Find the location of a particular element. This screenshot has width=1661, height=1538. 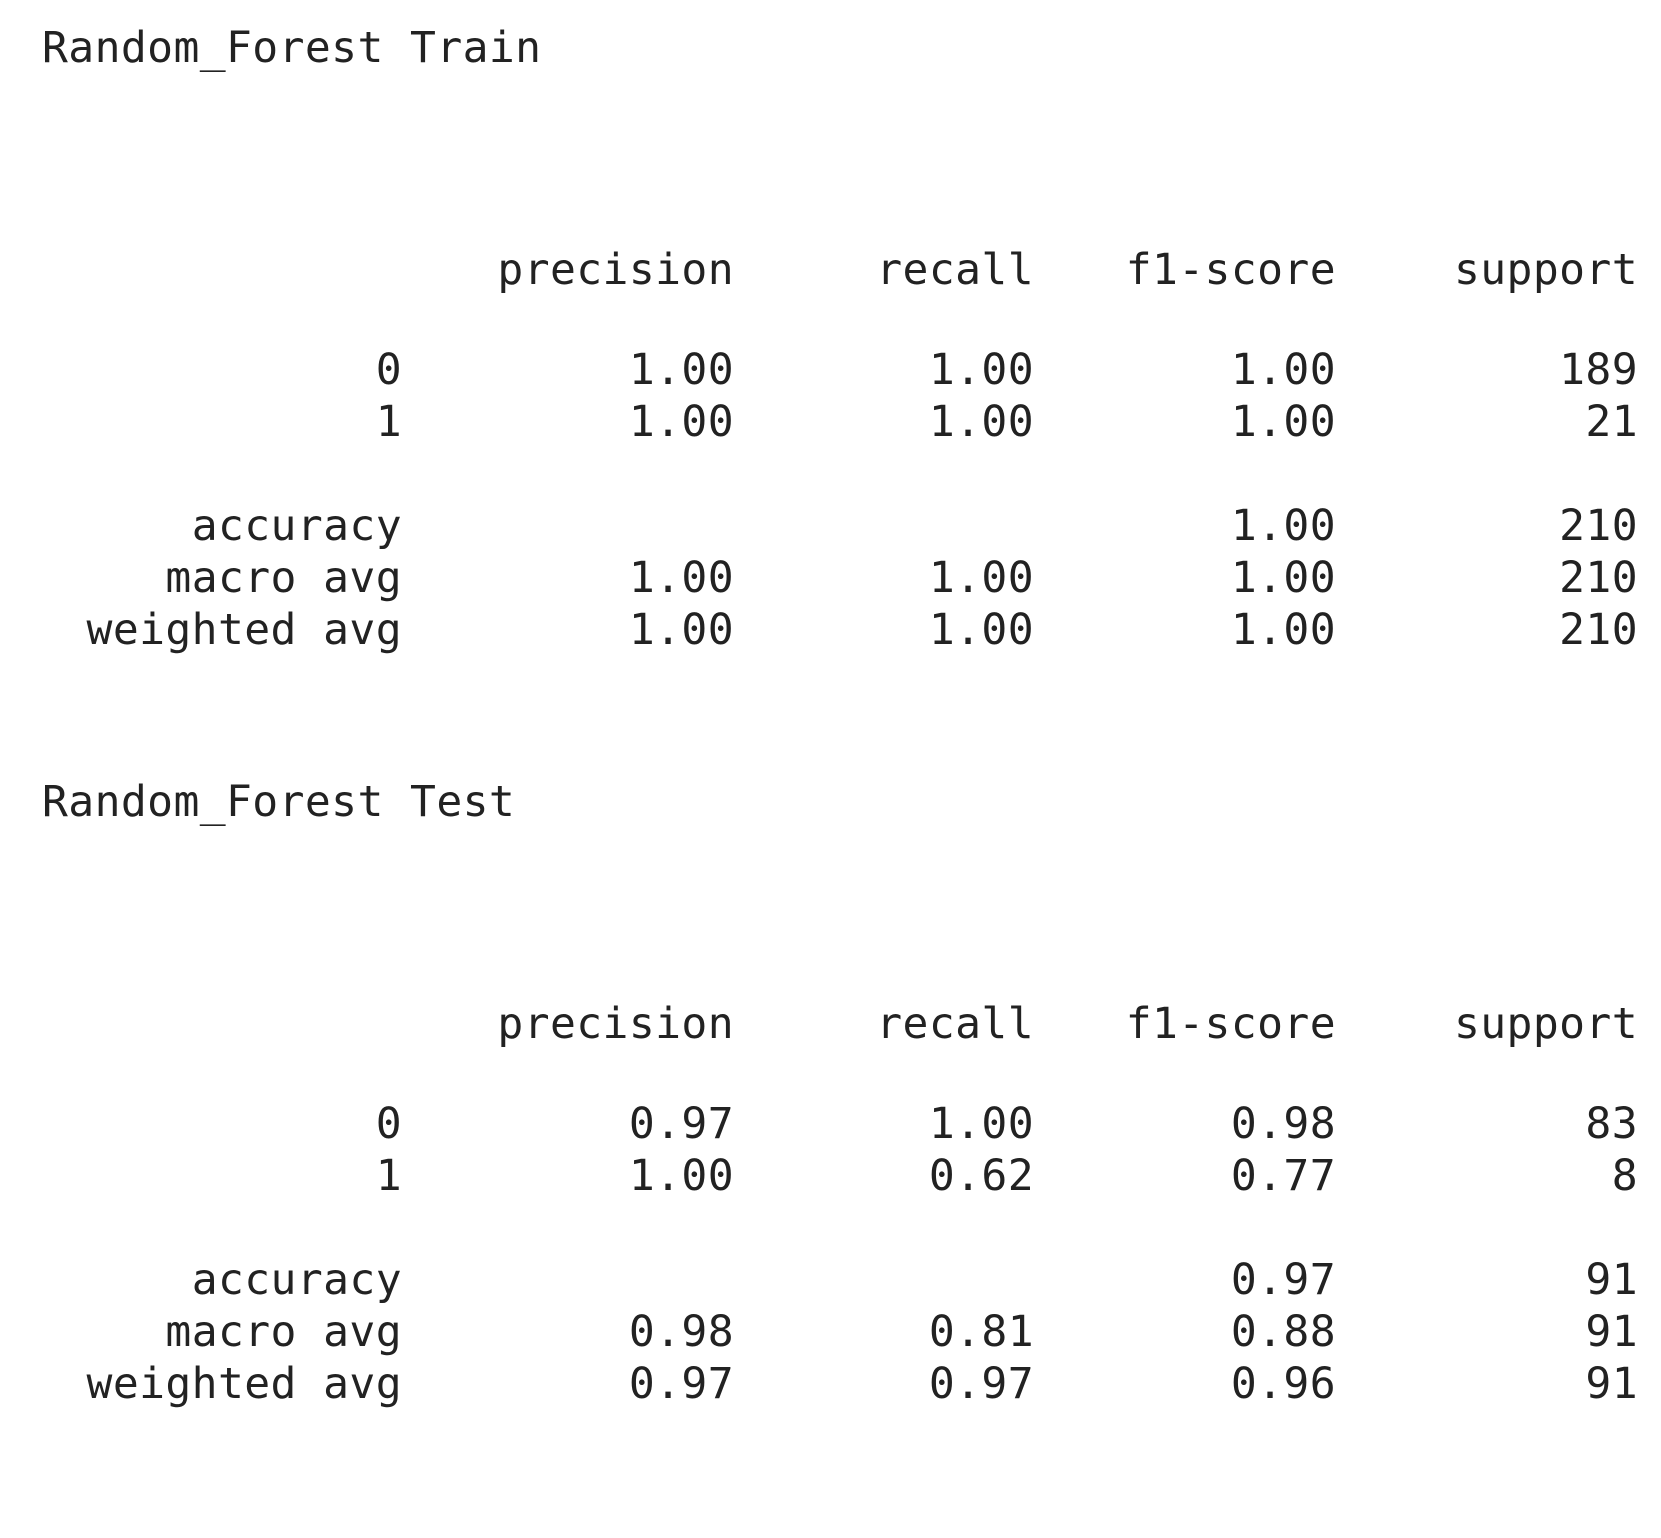

accuracy-row: accuracy 1.00 210 is located at coordinates (842, 526).